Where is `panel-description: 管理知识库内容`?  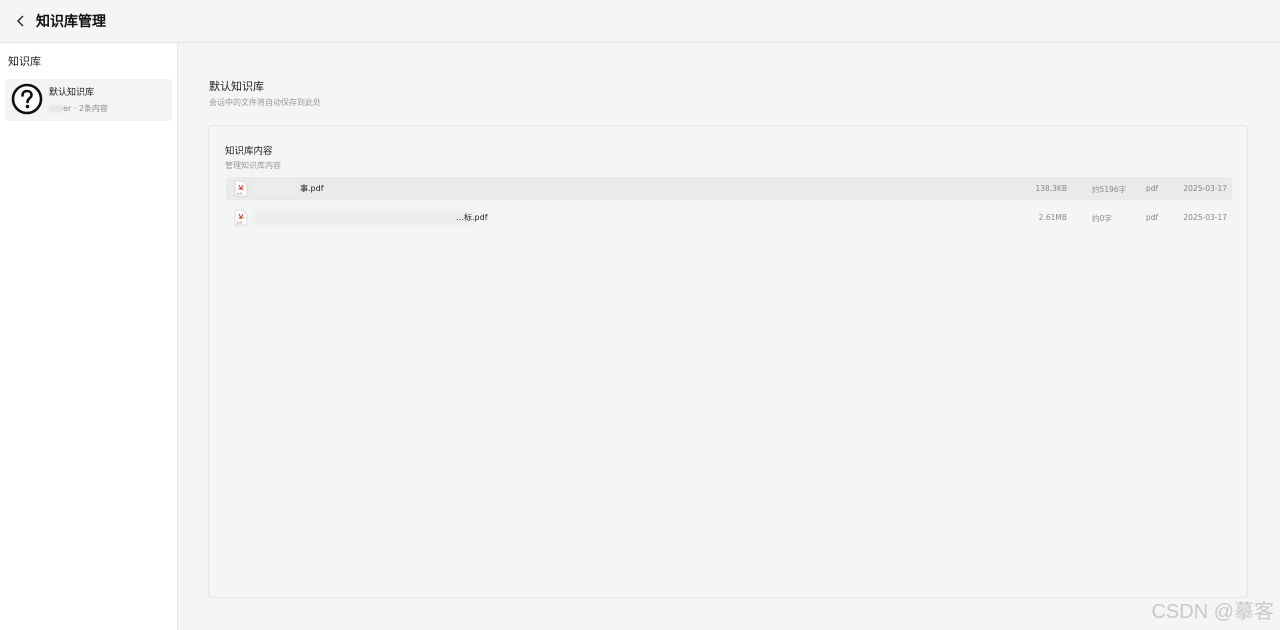
panel-description: 管理知识库内容 is located at coordinates (253, 165).